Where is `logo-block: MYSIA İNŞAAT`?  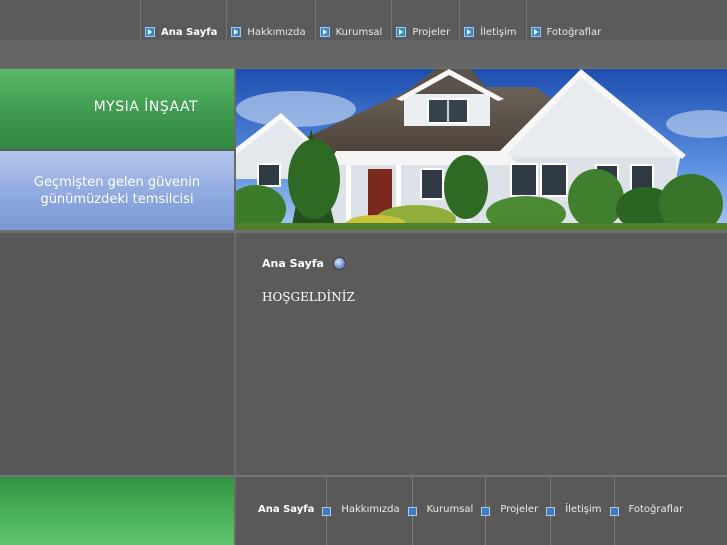 logo-block: MYSIA İNŞAAT is located at coordinates (118, 109).